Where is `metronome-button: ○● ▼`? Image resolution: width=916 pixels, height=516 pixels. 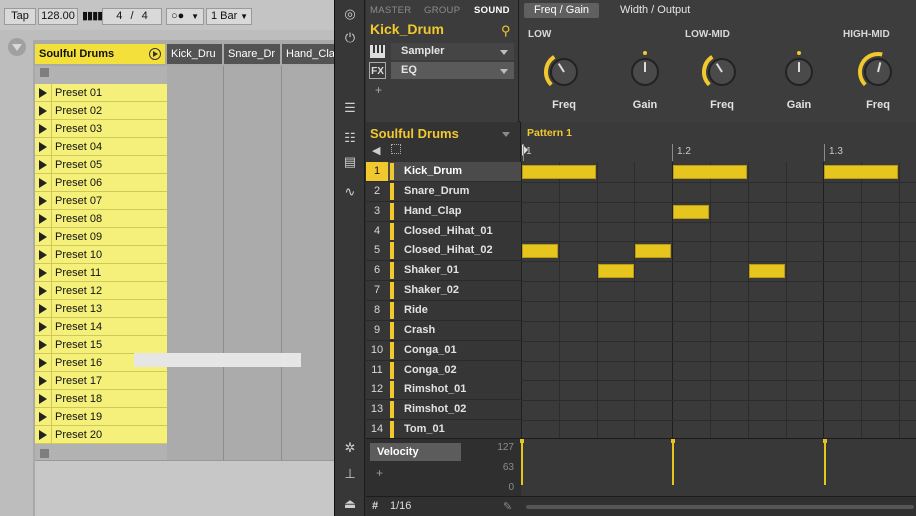
metronome-button: ○● ▼ is located at coordinates (185, 16).